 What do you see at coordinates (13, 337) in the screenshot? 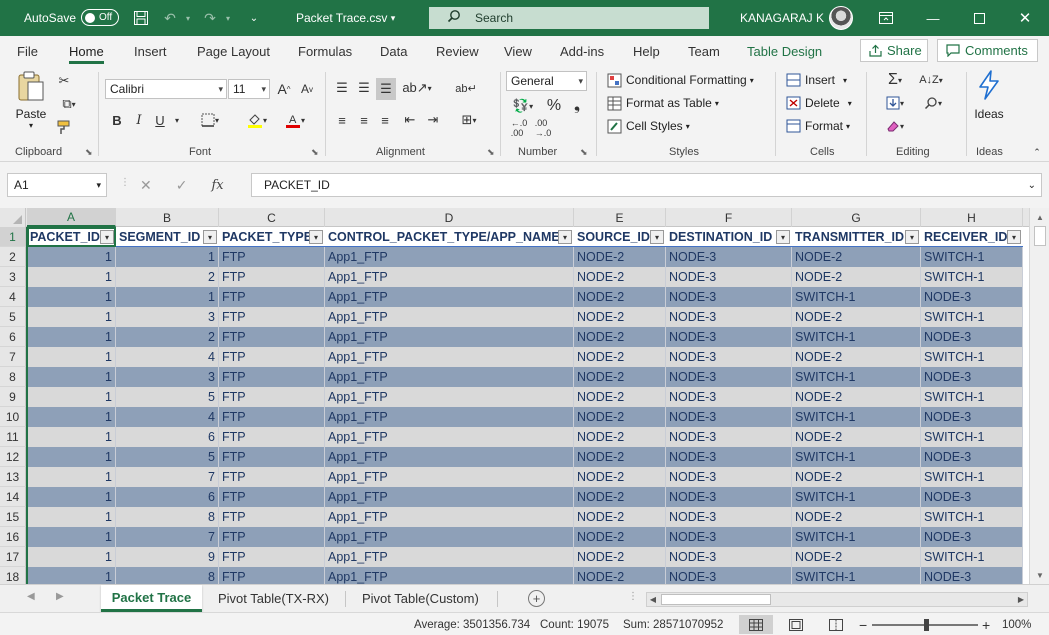
I see `row-header: 6` at bounding box center [13, 337].